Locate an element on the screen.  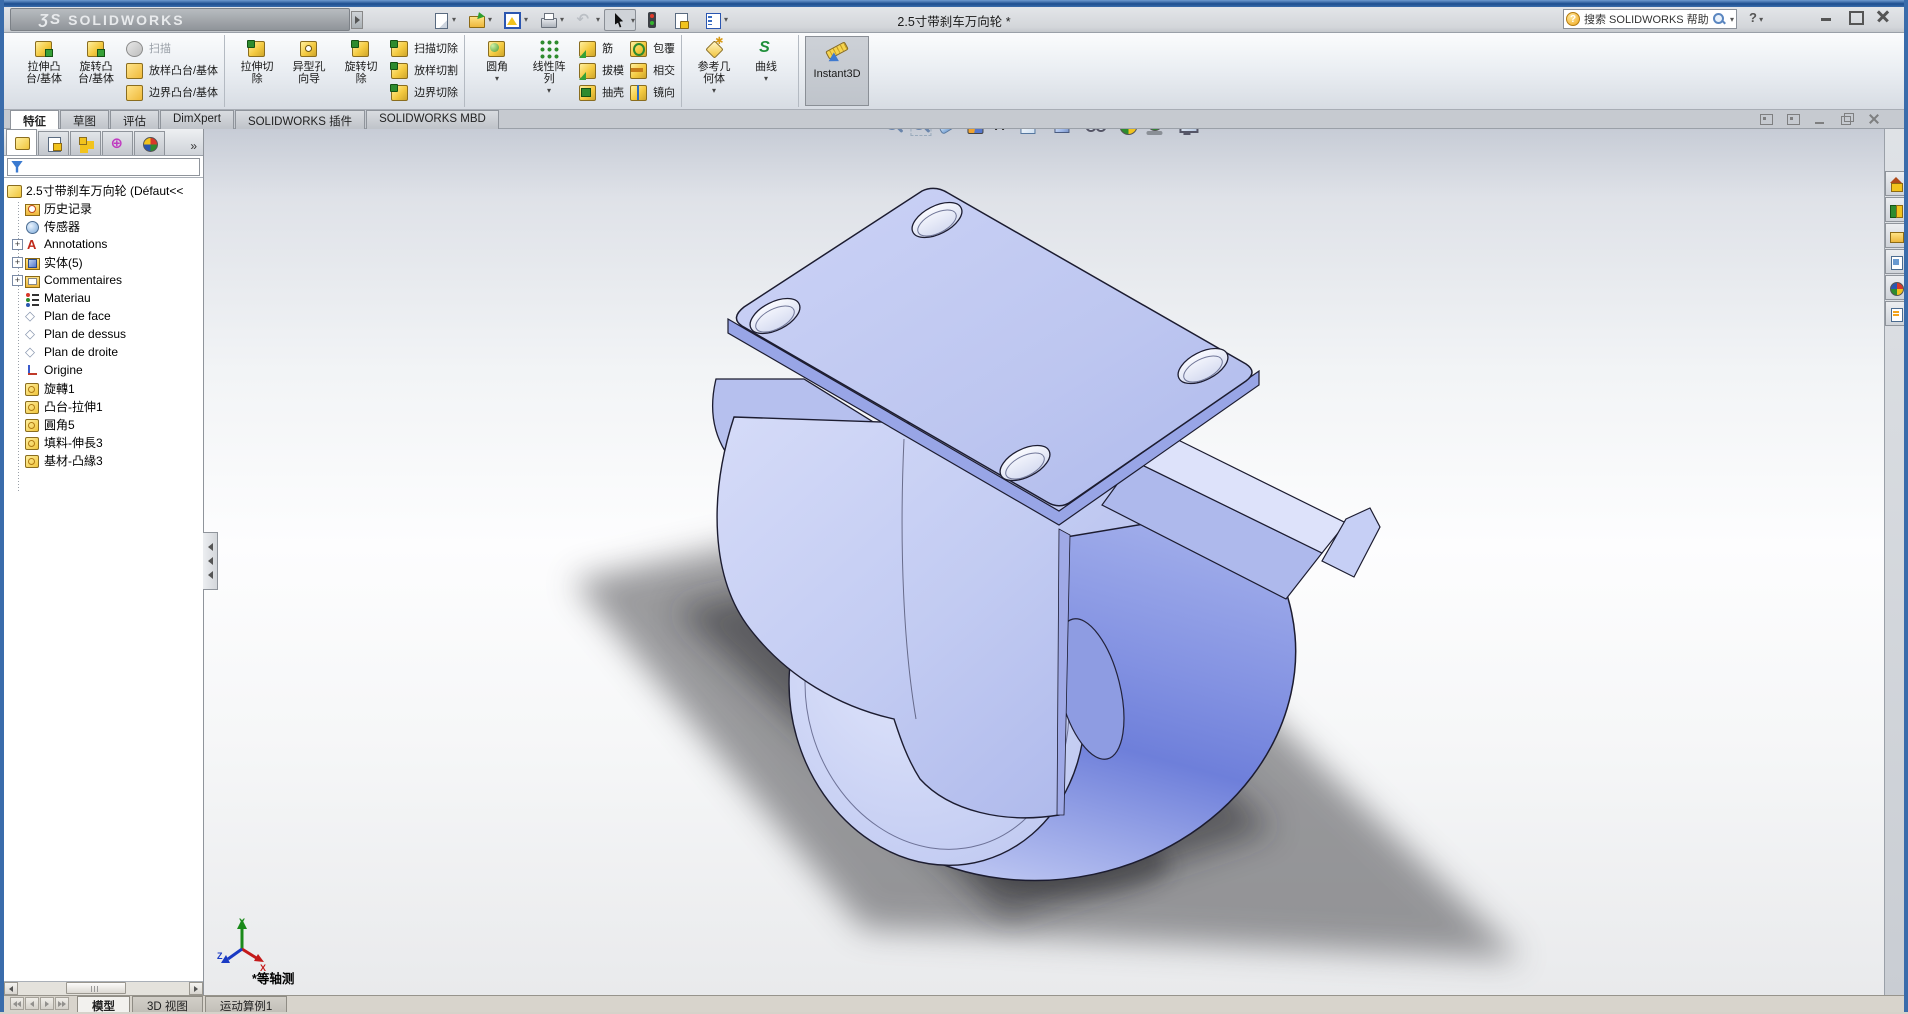
tree-item: 2.5寸带刹车万向轮 (Défaut<< is located at coordinates (103, 190).